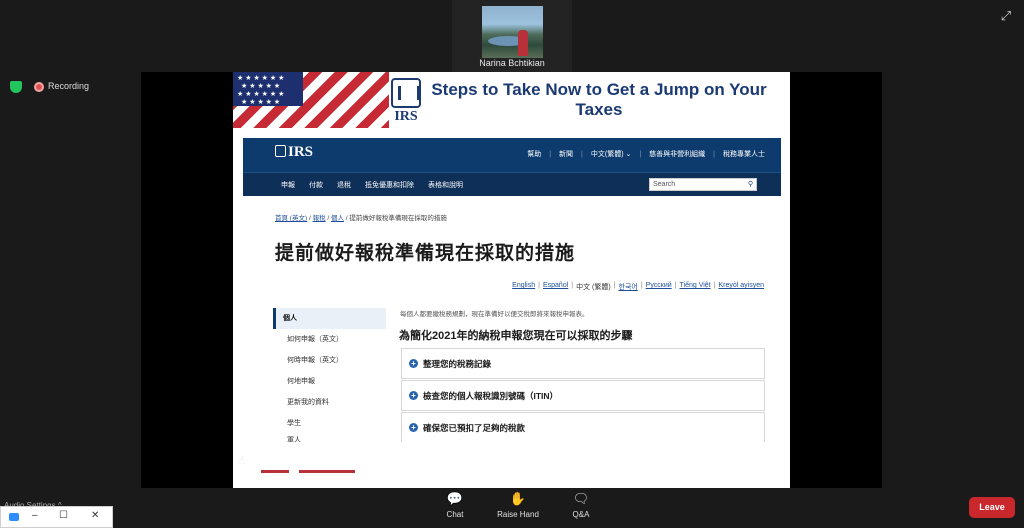  I want to click on recording-icon, so click(39, 87).